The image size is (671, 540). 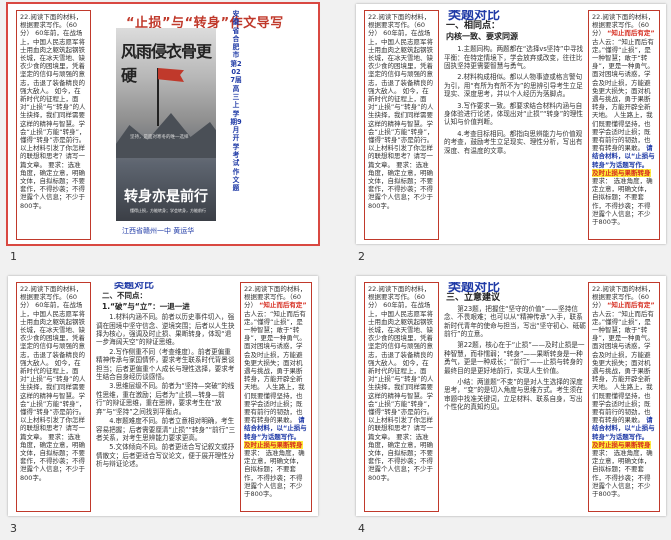 What do you see at coordinates (159, 137) in the screenshot?
I see `poster-subline: 坚持，是面对寒冬的唯一选择` at bounding box center [159, 137].